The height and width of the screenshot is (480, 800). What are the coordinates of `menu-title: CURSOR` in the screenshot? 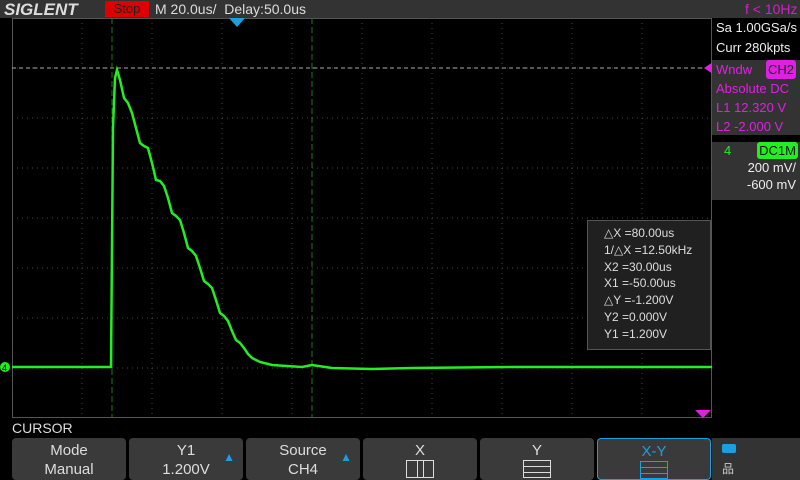 It's located at (42, 428).